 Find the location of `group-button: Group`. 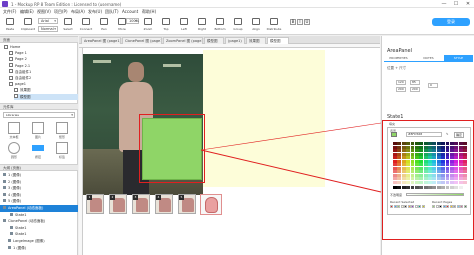

group-button: Group is located at coordinates (238, 25).